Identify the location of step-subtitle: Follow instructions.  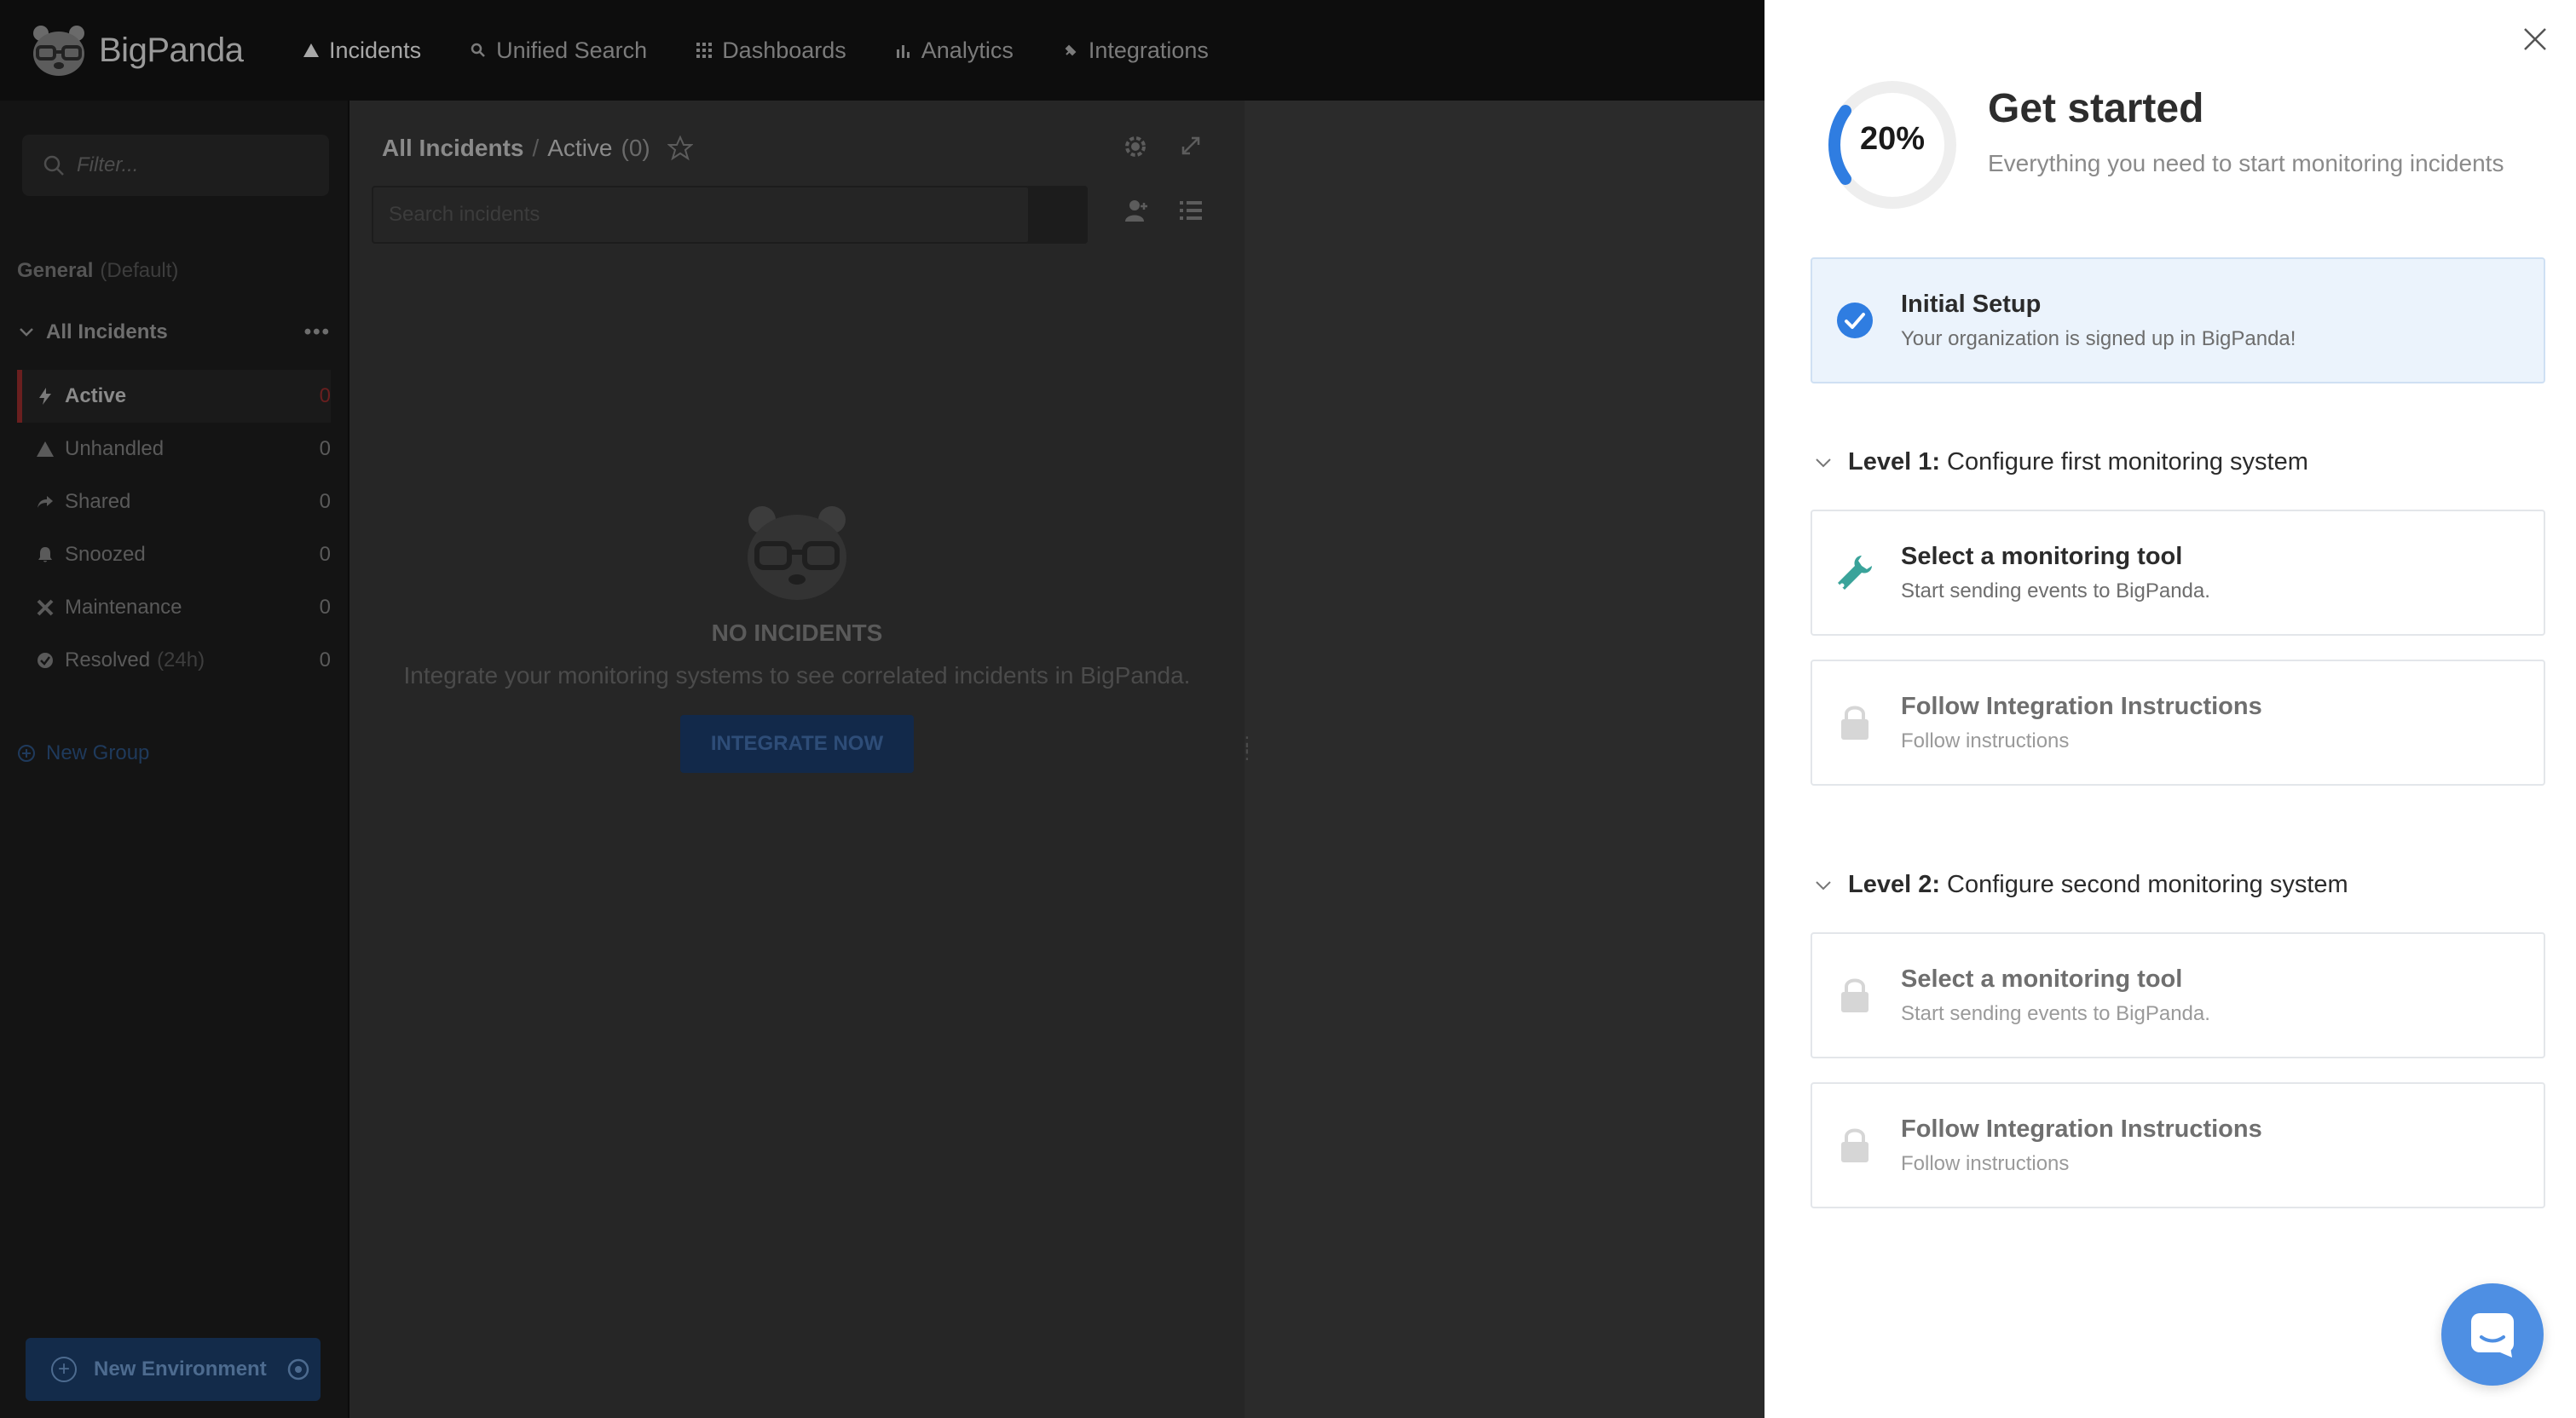
(1985, 1163).